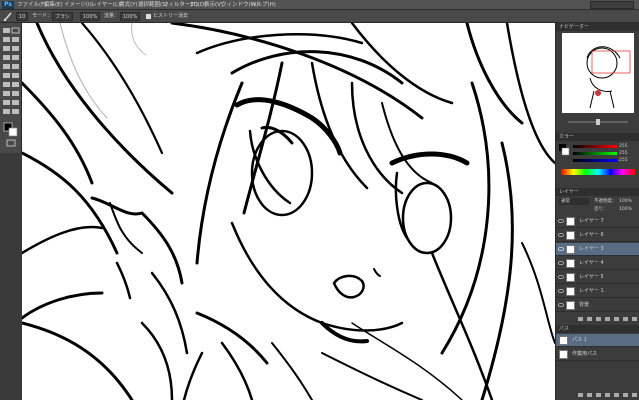 This screenshot has height=400, width=639. Describe the element at coordinates (623, 153) in the screenshot. I see `color-g-value: 255` at that location.